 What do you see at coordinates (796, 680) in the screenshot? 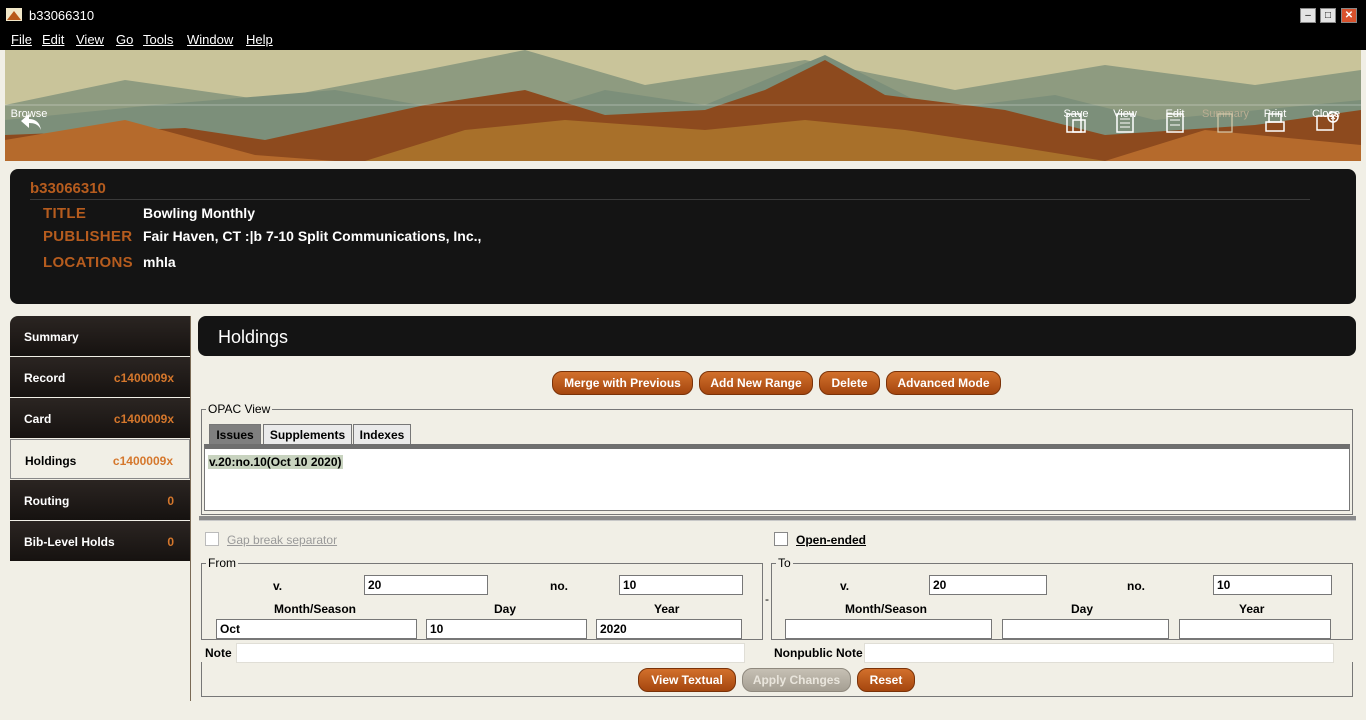
I see `apply-changes-button: Apply Changes` at bounding box center [796, 680].